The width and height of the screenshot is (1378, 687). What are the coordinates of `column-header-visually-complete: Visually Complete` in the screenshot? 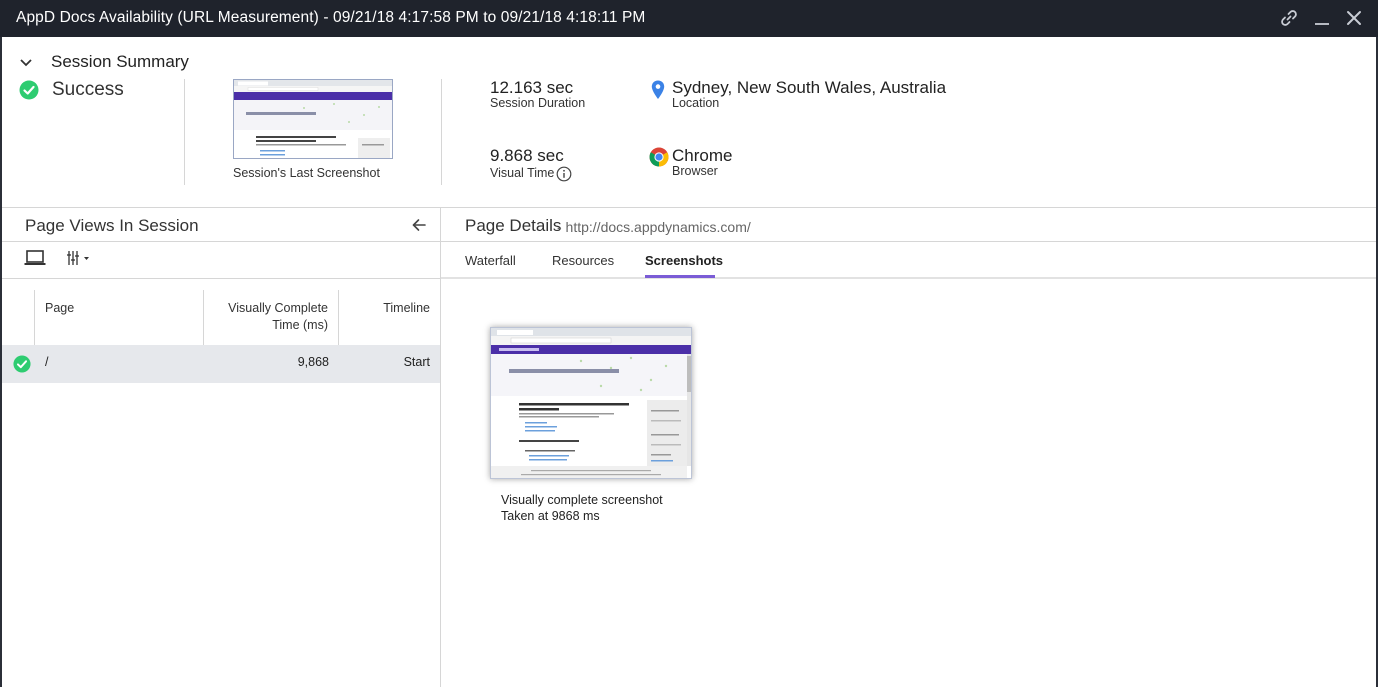 It's located at (278, 308).